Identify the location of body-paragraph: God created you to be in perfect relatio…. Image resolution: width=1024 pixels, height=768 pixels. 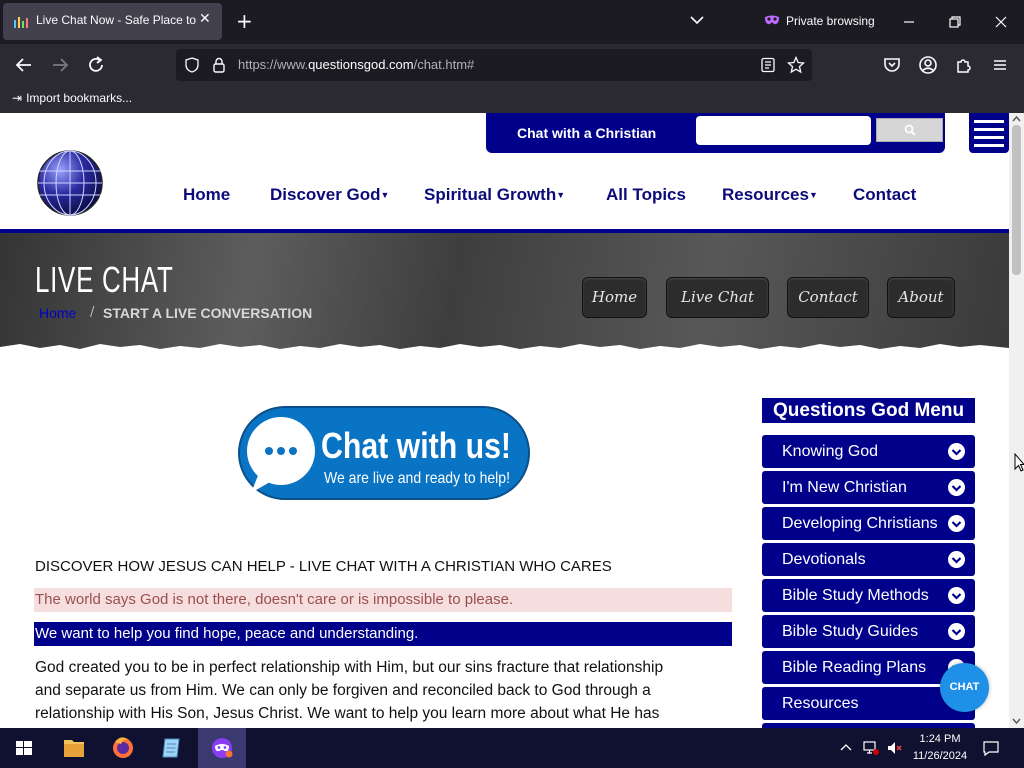
(384, 690).